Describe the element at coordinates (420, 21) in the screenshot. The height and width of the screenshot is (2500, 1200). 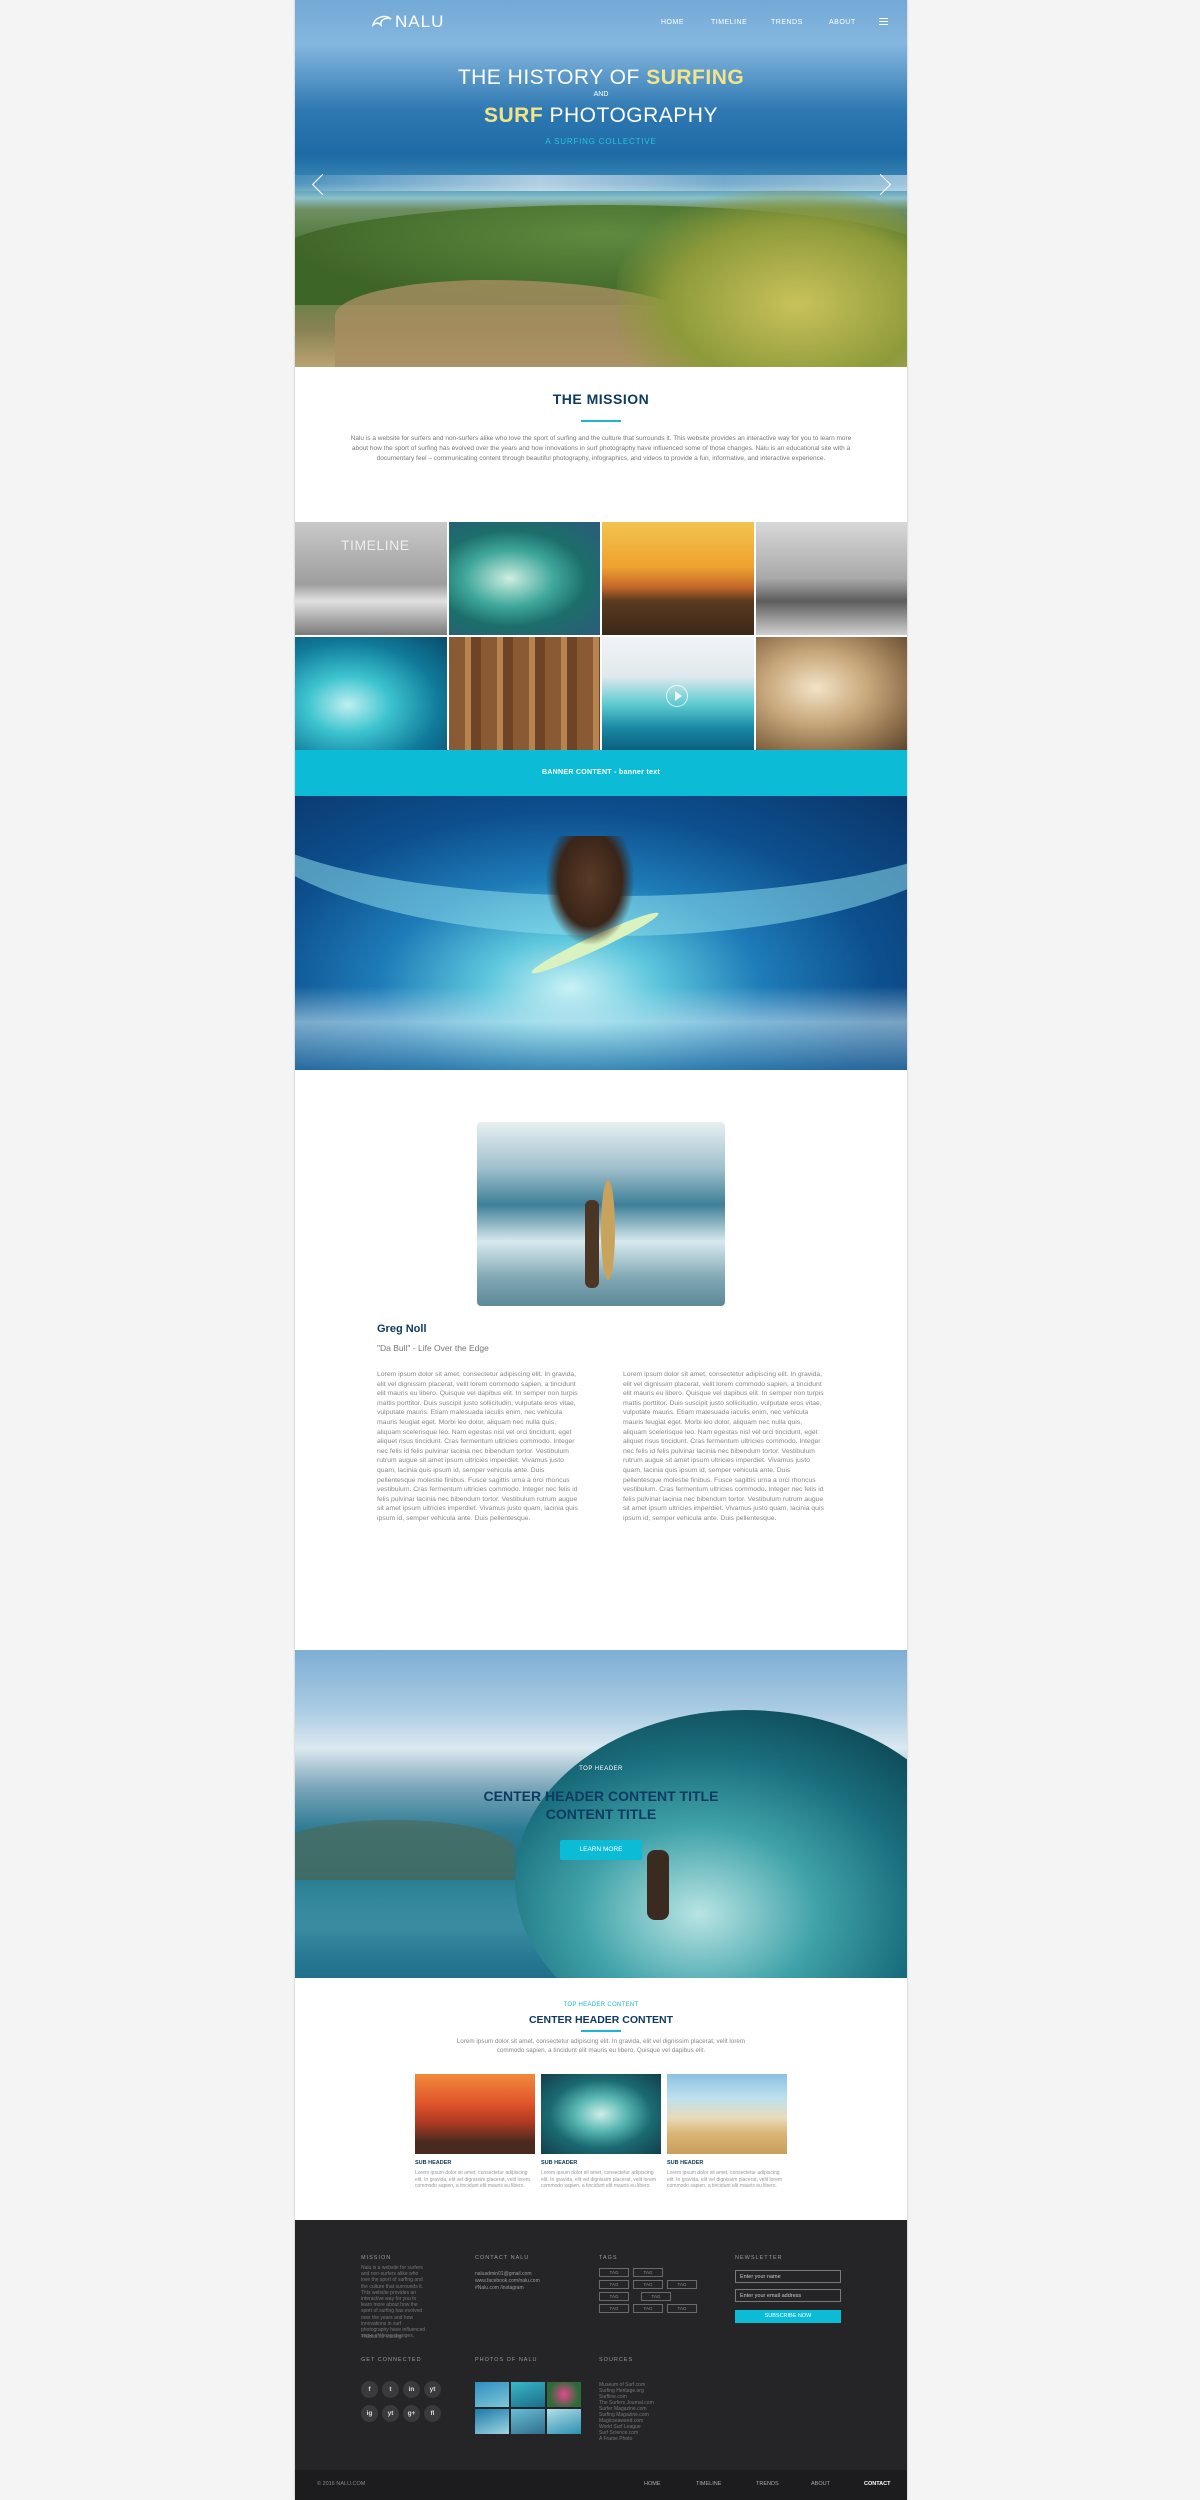
I see `brand-name: NALU` at that location.